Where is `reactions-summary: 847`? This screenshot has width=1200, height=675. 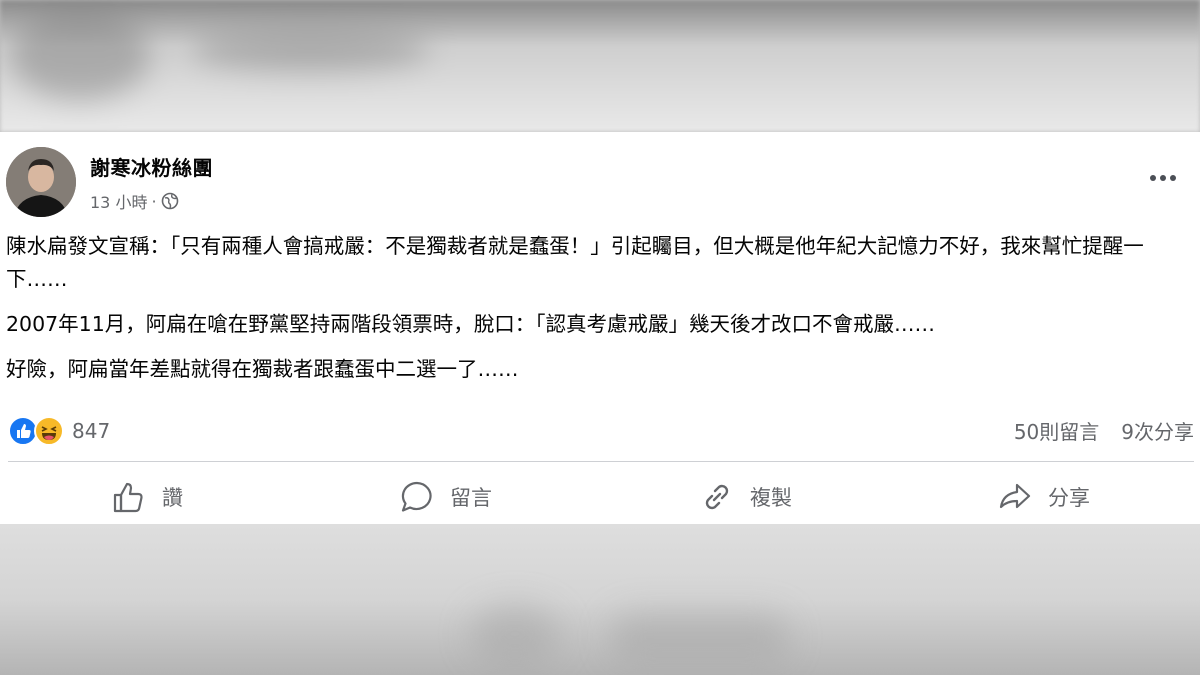 reactions-summary: 847 is located at coordinates (59, 431).